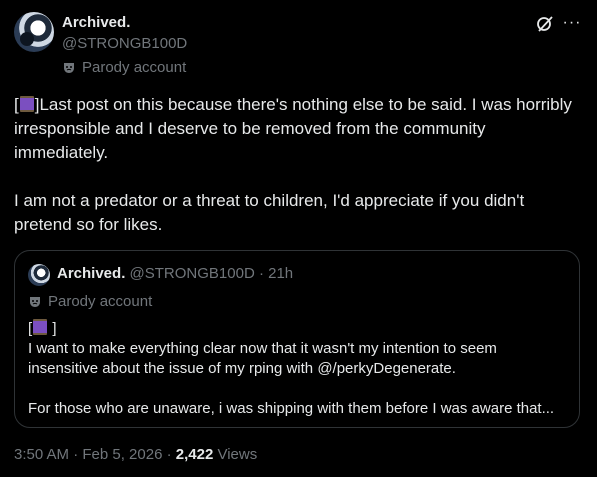 The width and height of the screenshot is (597, 477). What do you see at coordinates (235, 454) in the screenshot?
I see `views-label: Views` at bounding box center [235, 454].